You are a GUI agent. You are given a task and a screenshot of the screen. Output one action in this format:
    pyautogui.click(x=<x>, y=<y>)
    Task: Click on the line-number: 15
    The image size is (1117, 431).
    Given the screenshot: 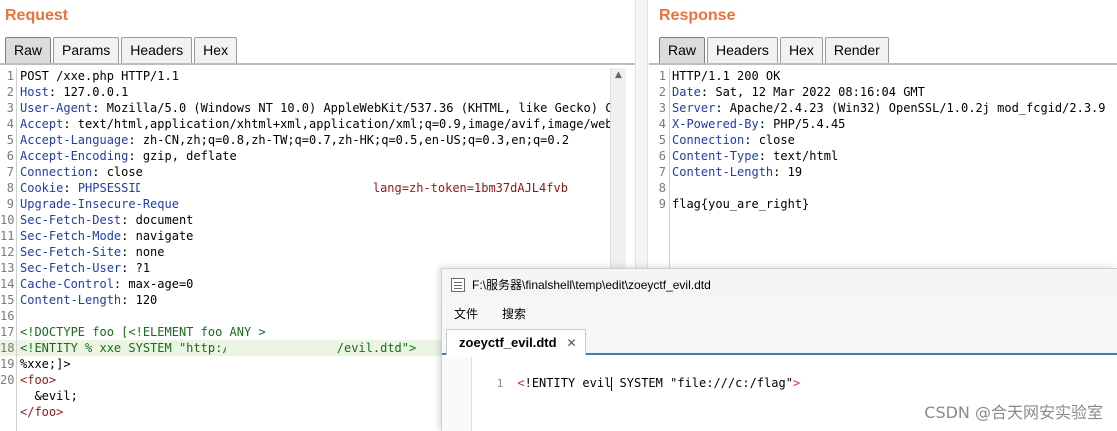 What is the action you would take?
    pyautogui.click(x=7, y=300)
    